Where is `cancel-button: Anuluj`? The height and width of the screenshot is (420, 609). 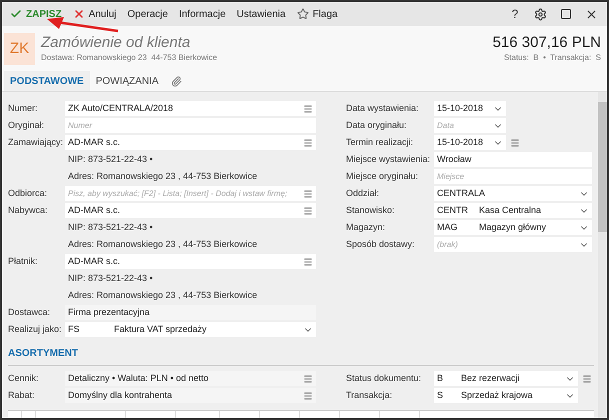
cancel-button: Anuluj is located at coordinates (94, 14).